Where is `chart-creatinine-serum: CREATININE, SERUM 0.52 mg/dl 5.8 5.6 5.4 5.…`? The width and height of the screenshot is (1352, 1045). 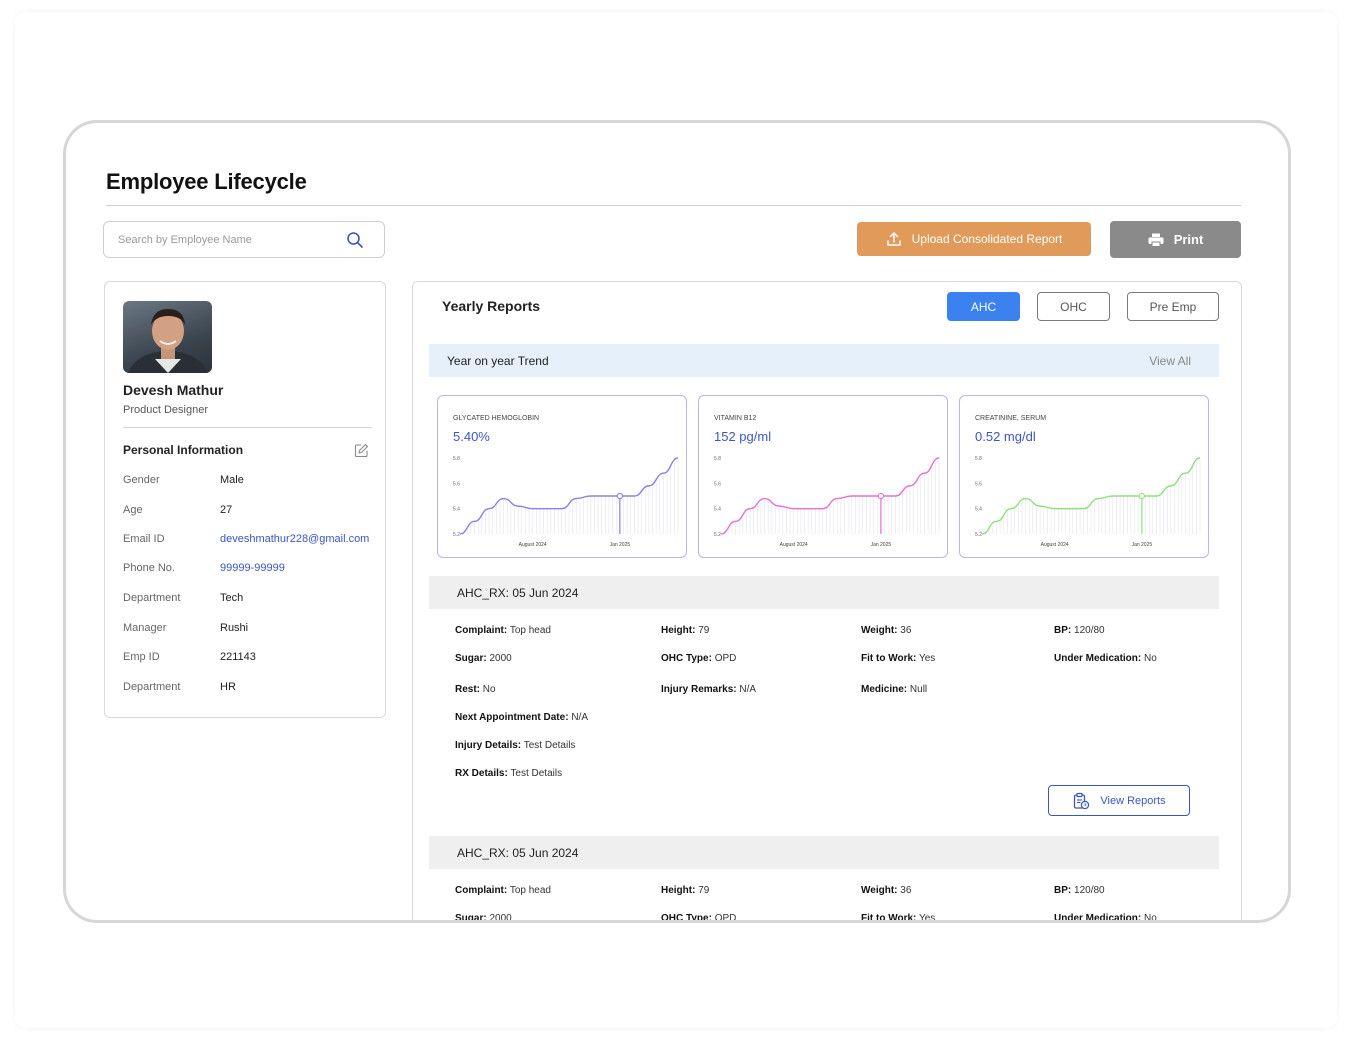 chart-creatinine-serum: CREATININE, SERUM 0.52 mg/dl 5.8 5.6 5.4 5.… is located at coordinates (1084, 476).